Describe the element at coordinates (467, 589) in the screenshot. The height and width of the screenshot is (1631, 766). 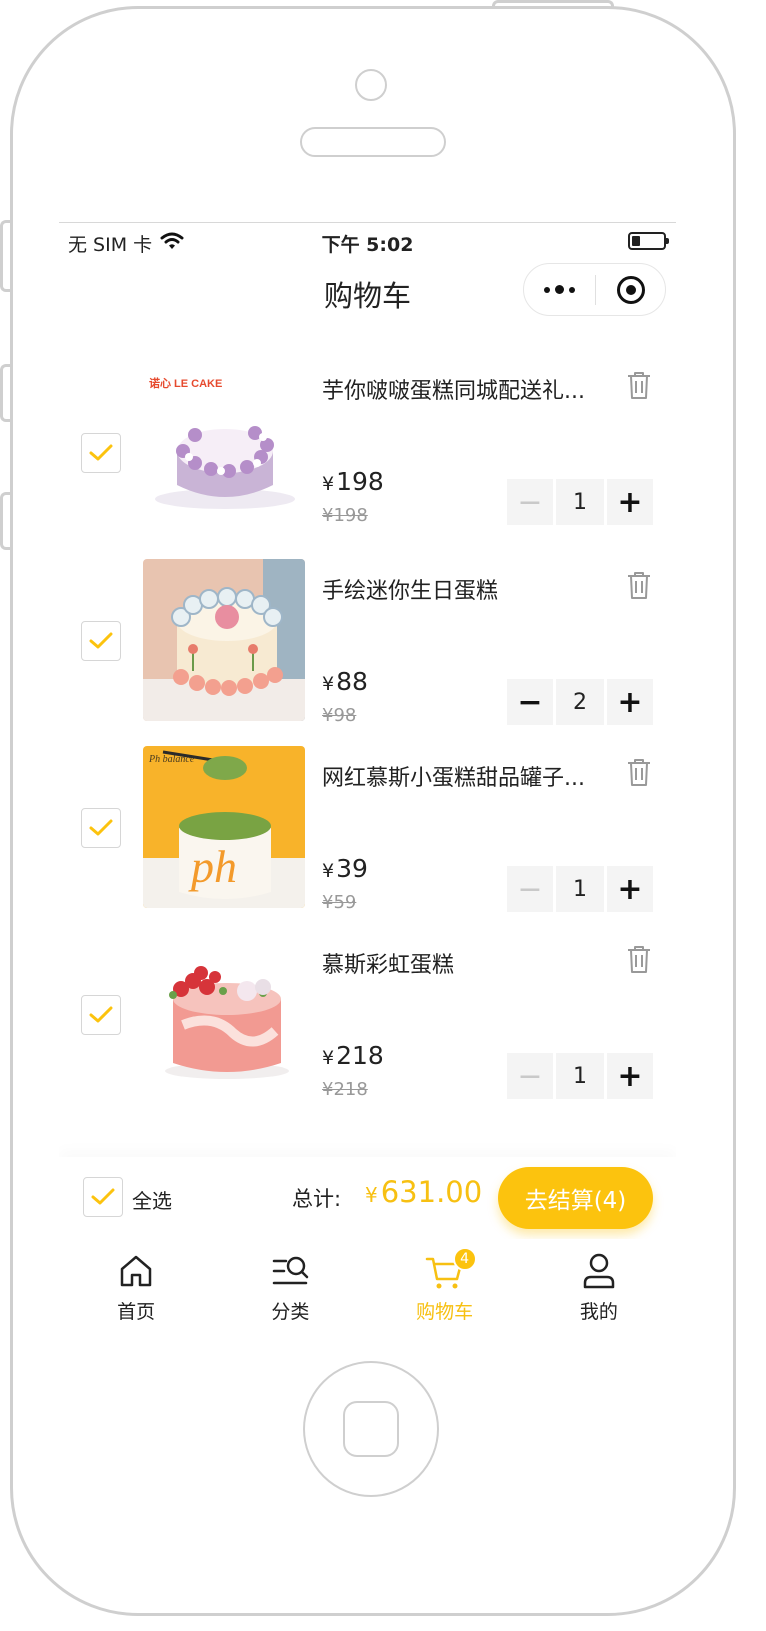
I see `item-title: 手绘迷你生日蛋糕` at that location.